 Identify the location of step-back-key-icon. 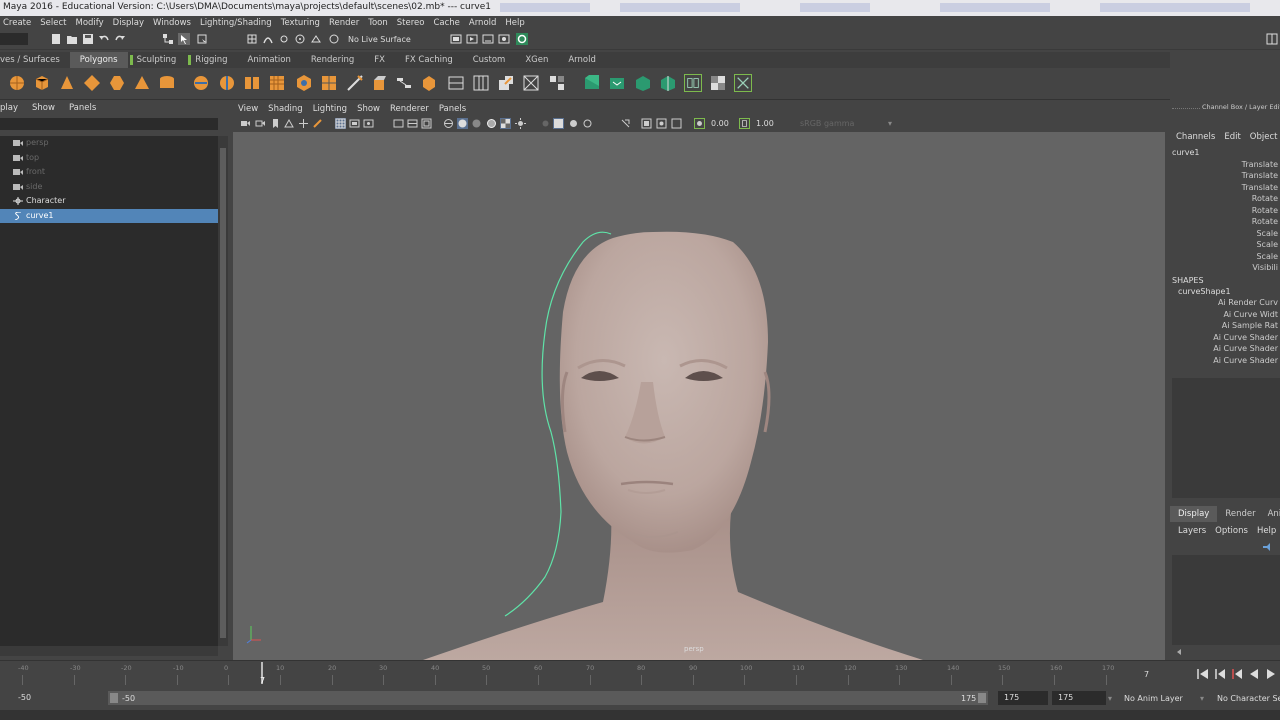
(1220, 674).